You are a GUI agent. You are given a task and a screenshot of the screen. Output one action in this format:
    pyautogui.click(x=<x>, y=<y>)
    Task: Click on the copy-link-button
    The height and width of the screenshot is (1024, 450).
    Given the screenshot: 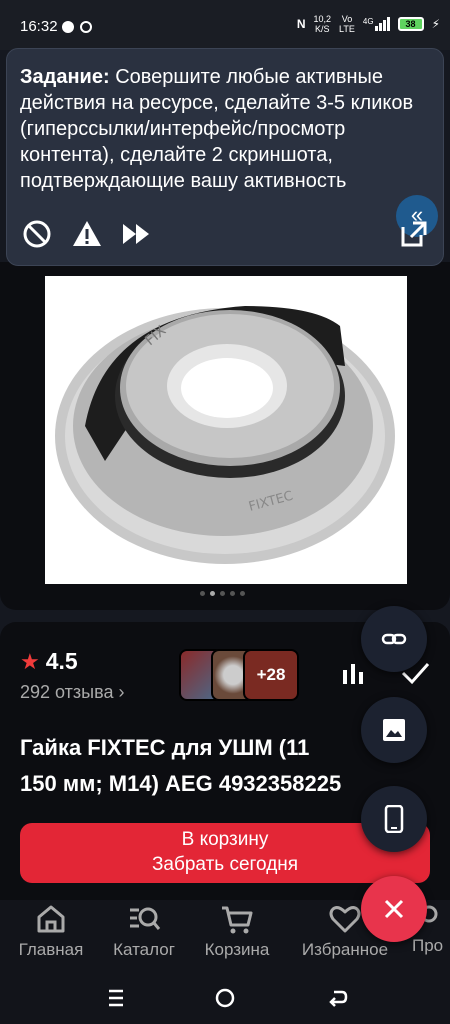 What is the action you would take?
    pyautogui.click(x=394, y=639)
    